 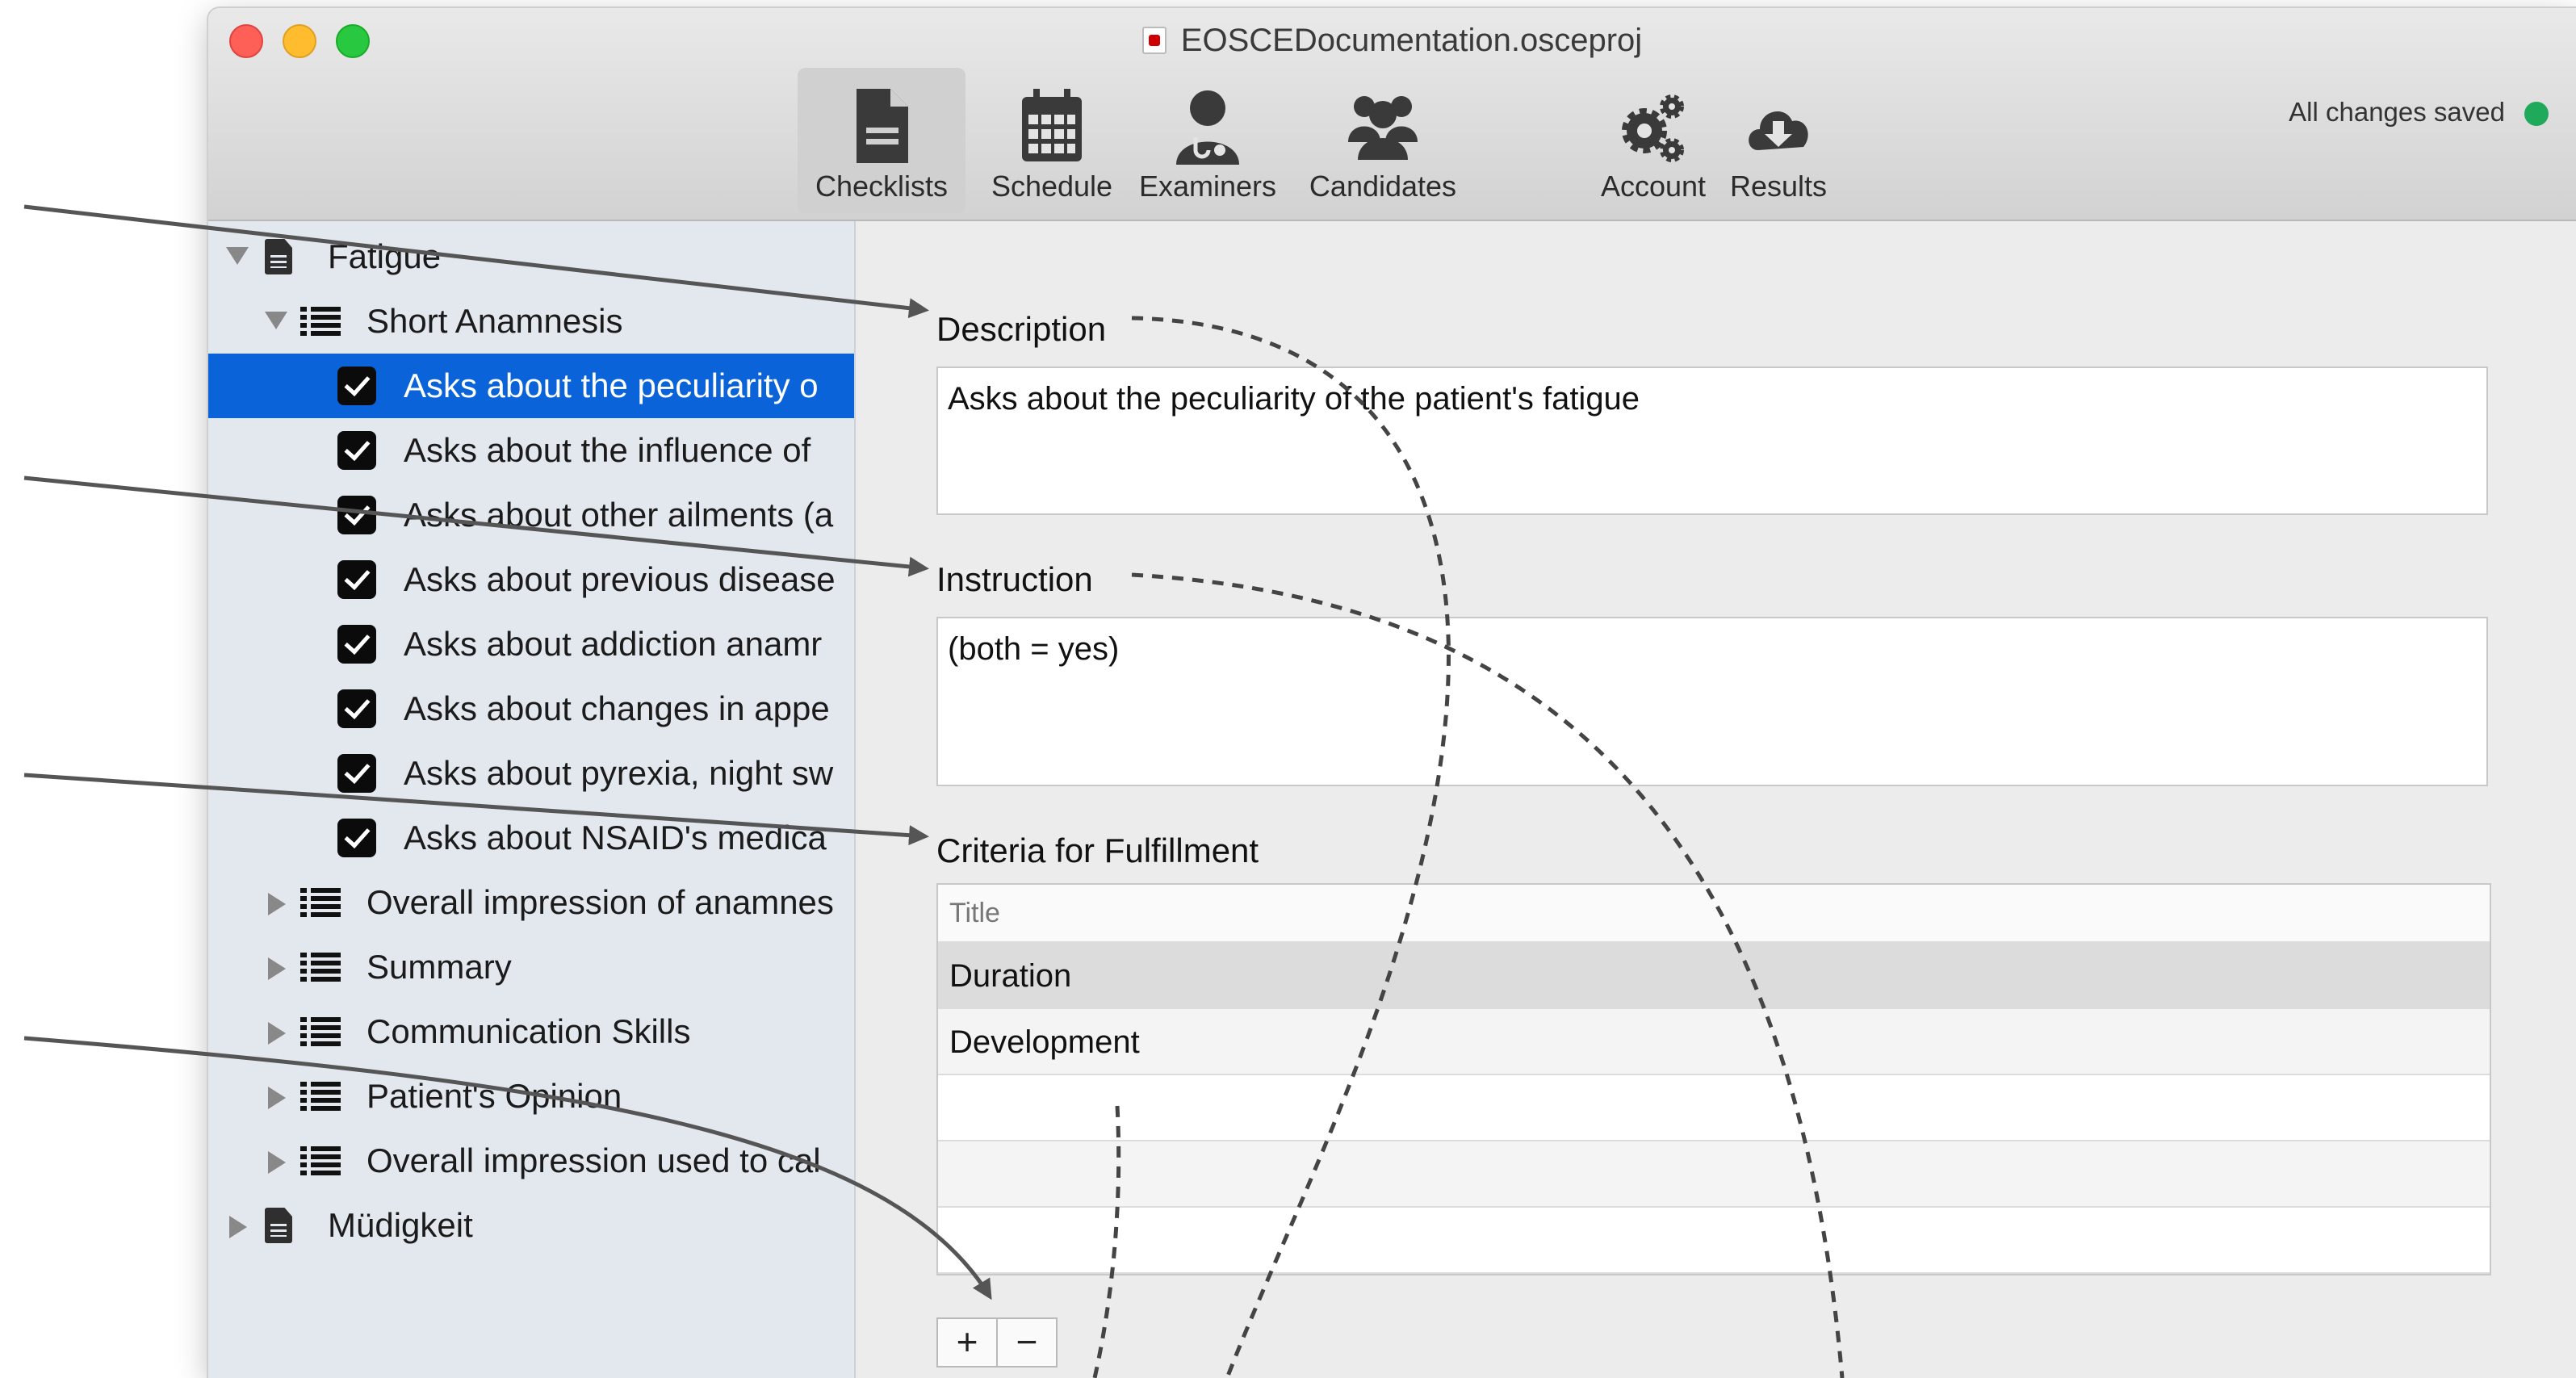 I want to click on callout-arrow-edit-buttons, so click(x=507, y=1168).